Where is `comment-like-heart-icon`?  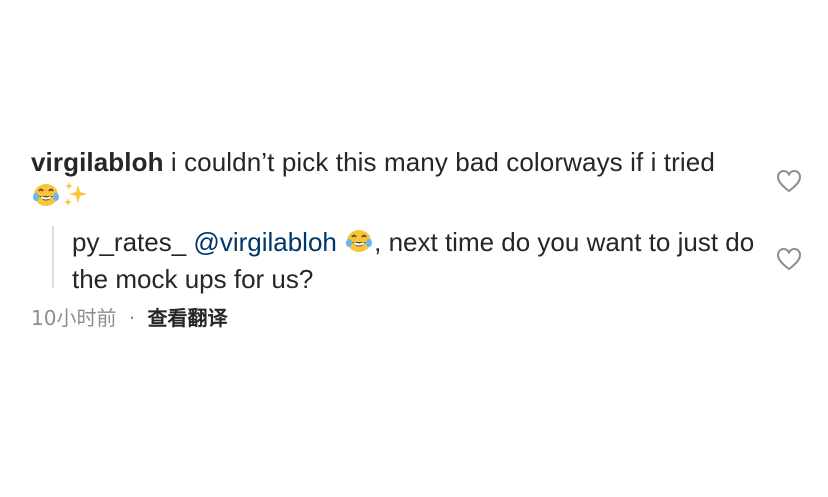
comment-like-heart-icon is located at coordinates (789, 181).